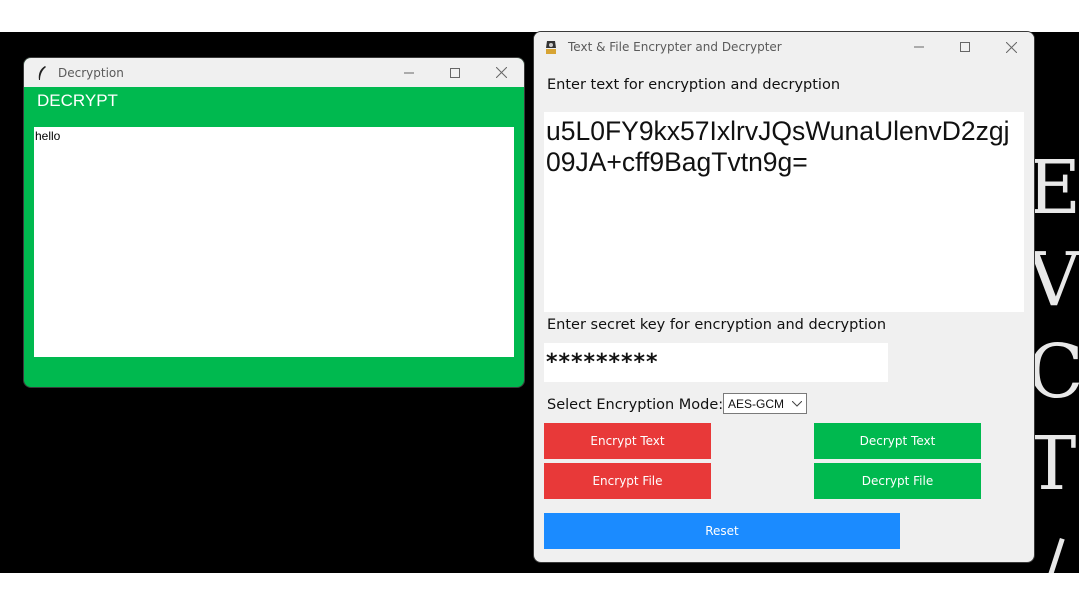 Image resolution: width=1079 pixels, height=606 pixels. What do you see at coordinates (1051, 555) in the screenshot?
I see `wallpaper-slash` at bounding box center [1051, 555].